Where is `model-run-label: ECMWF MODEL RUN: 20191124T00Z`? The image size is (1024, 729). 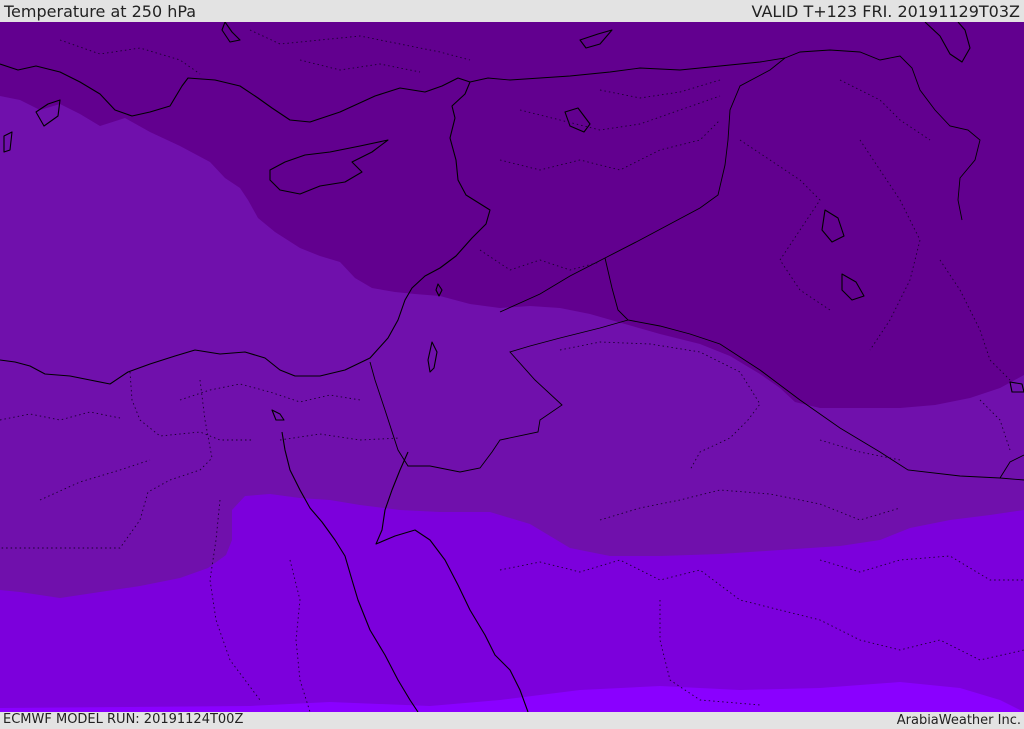
model-run-label: ECMWF MODEL RUN: 20191124T00Z is located at coordinates (123, 719).